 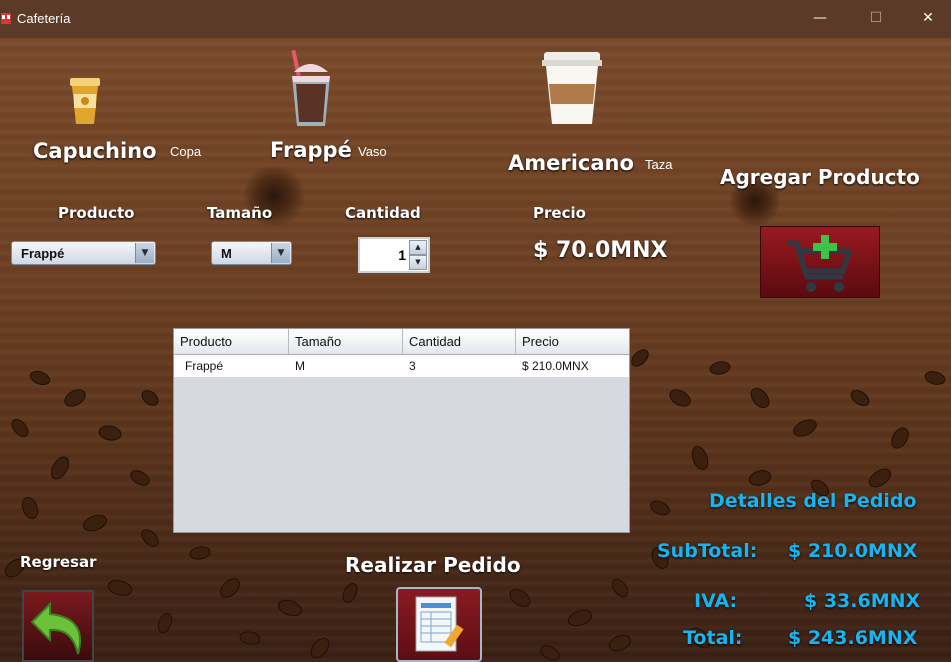 I want to click on tamano-select-value: M, so click(x=226, y=253).